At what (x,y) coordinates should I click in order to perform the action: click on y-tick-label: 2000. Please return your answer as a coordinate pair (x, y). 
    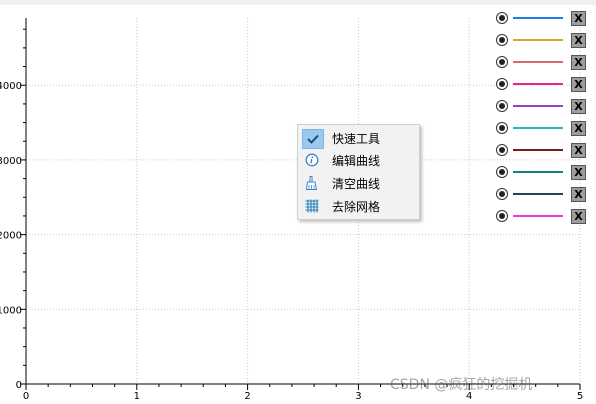
    Looking at the image, I should click on (11, 236).